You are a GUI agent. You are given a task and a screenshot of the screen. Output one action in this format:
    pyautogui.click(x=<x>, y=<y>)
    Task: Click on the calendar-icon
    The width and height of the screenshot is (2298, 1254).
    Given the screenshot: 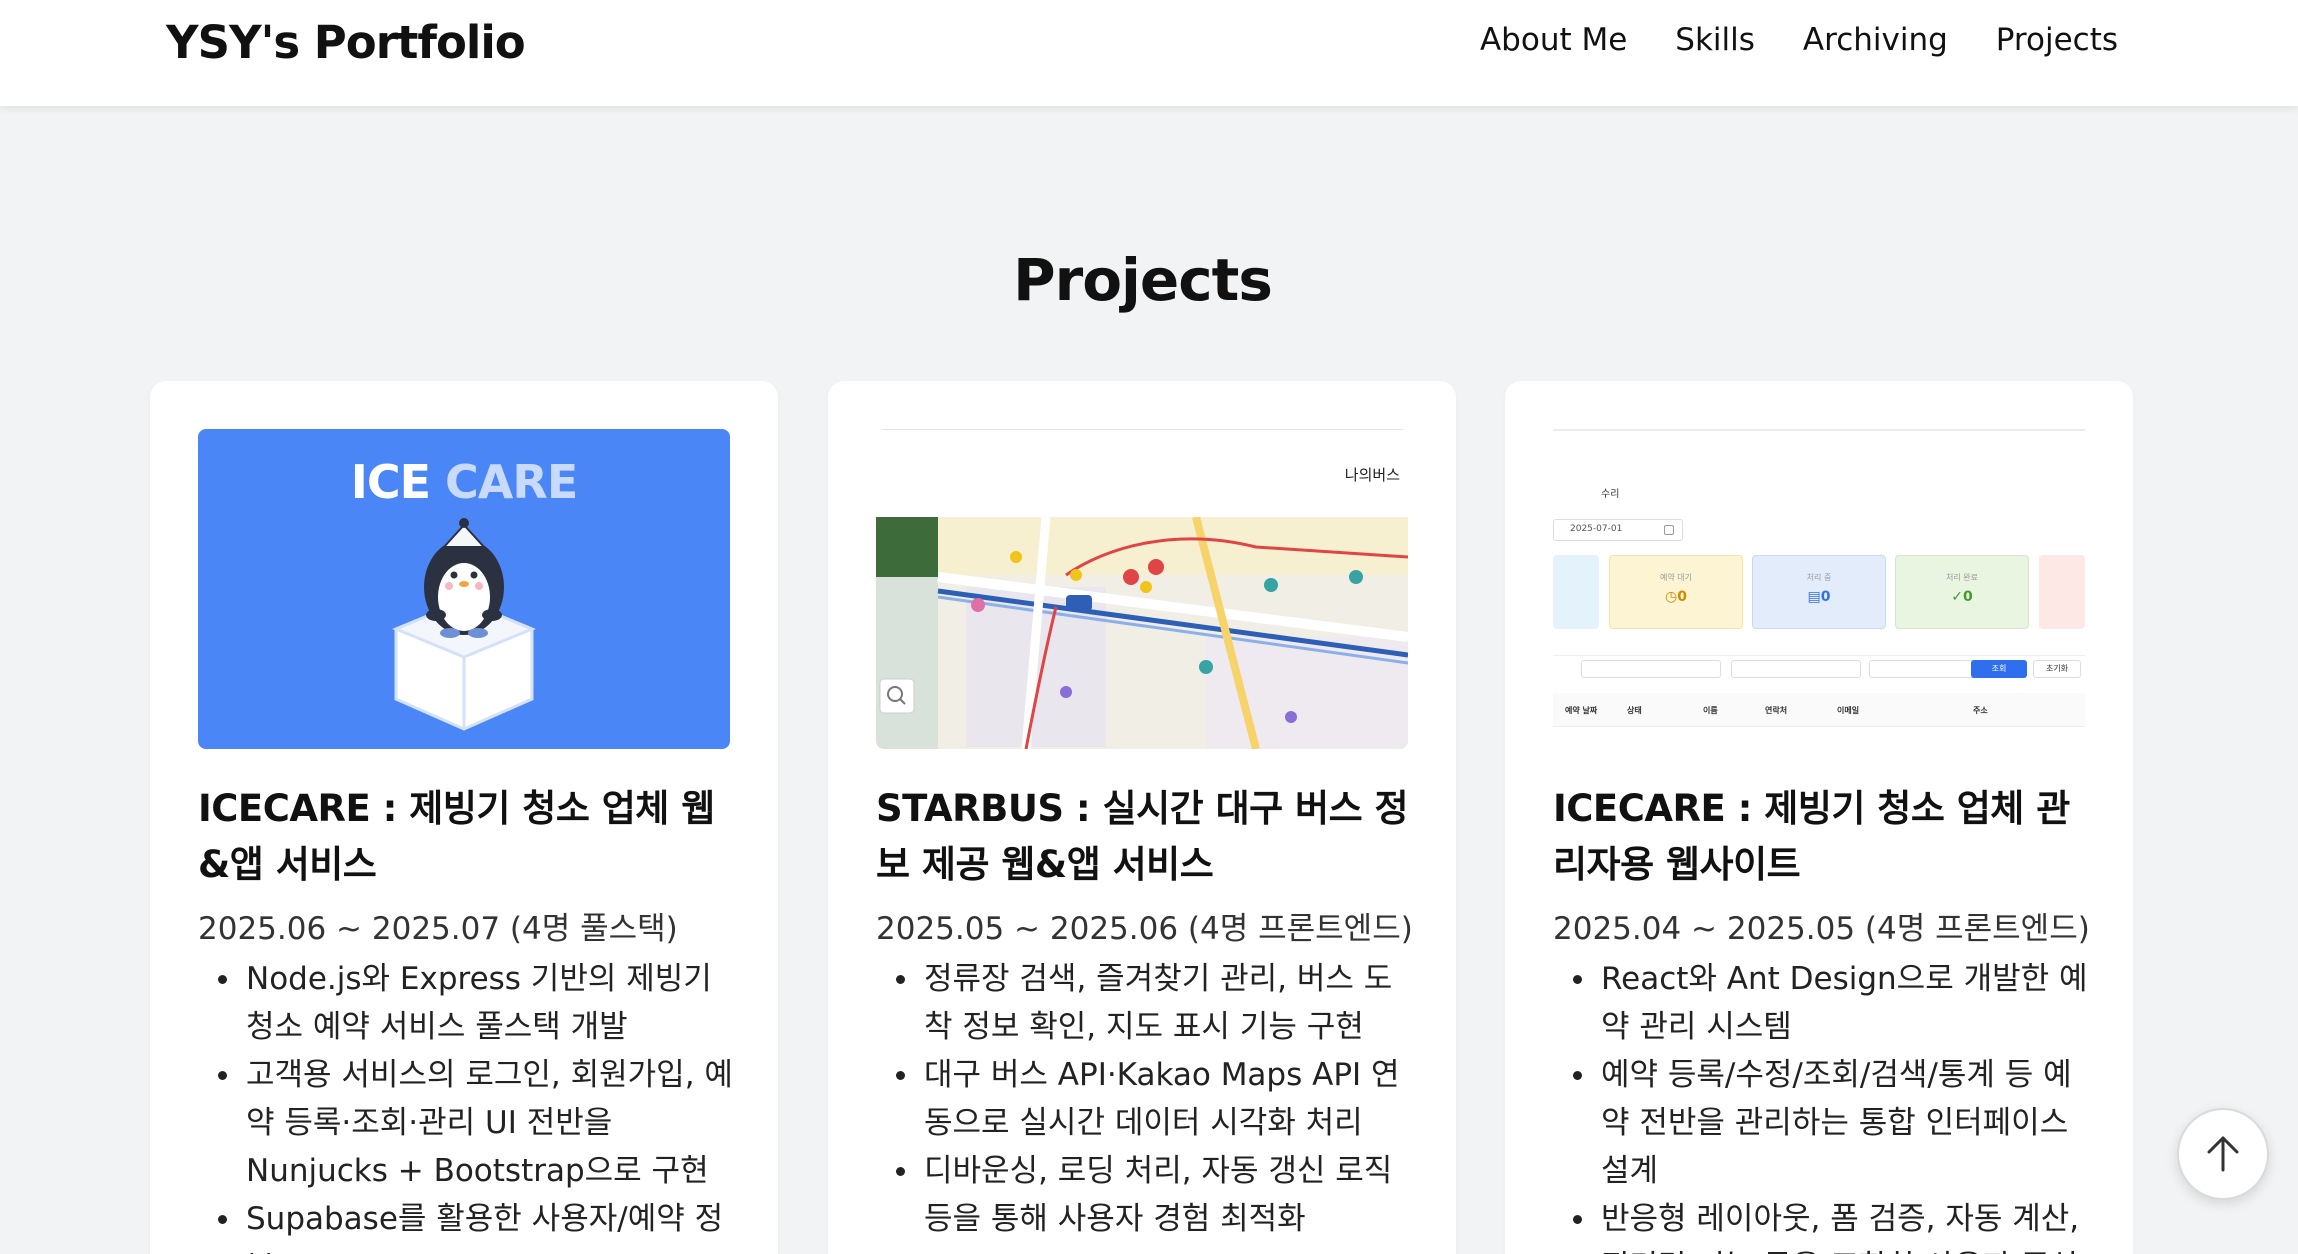 What is the action you would take?
    pyautogui.click(x=1669, y=530)
    